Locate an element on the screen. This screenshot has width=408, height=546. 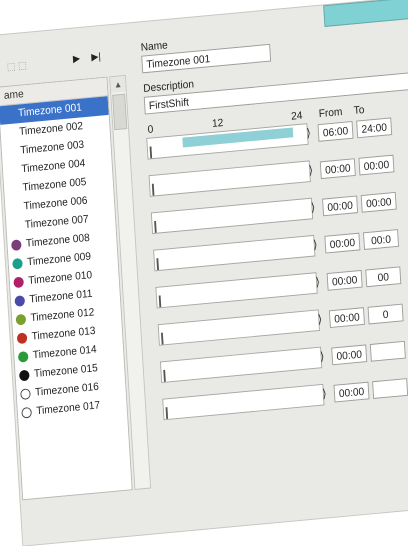
list-item-label: Timezone 007 is located at coordinates (56, 222).